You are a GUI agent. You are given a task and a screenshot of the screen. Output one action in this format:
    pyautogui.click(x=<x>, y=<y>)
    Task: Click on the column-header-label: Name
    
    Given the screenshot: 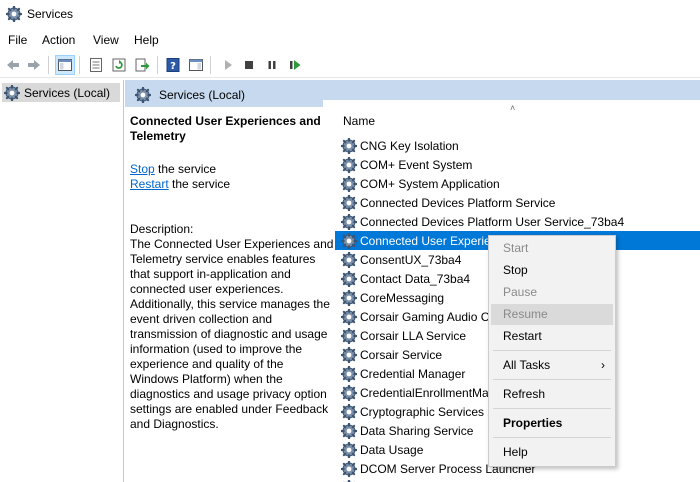 What is the action you would take?
    pyautogui.click(x=359, y=121)
    